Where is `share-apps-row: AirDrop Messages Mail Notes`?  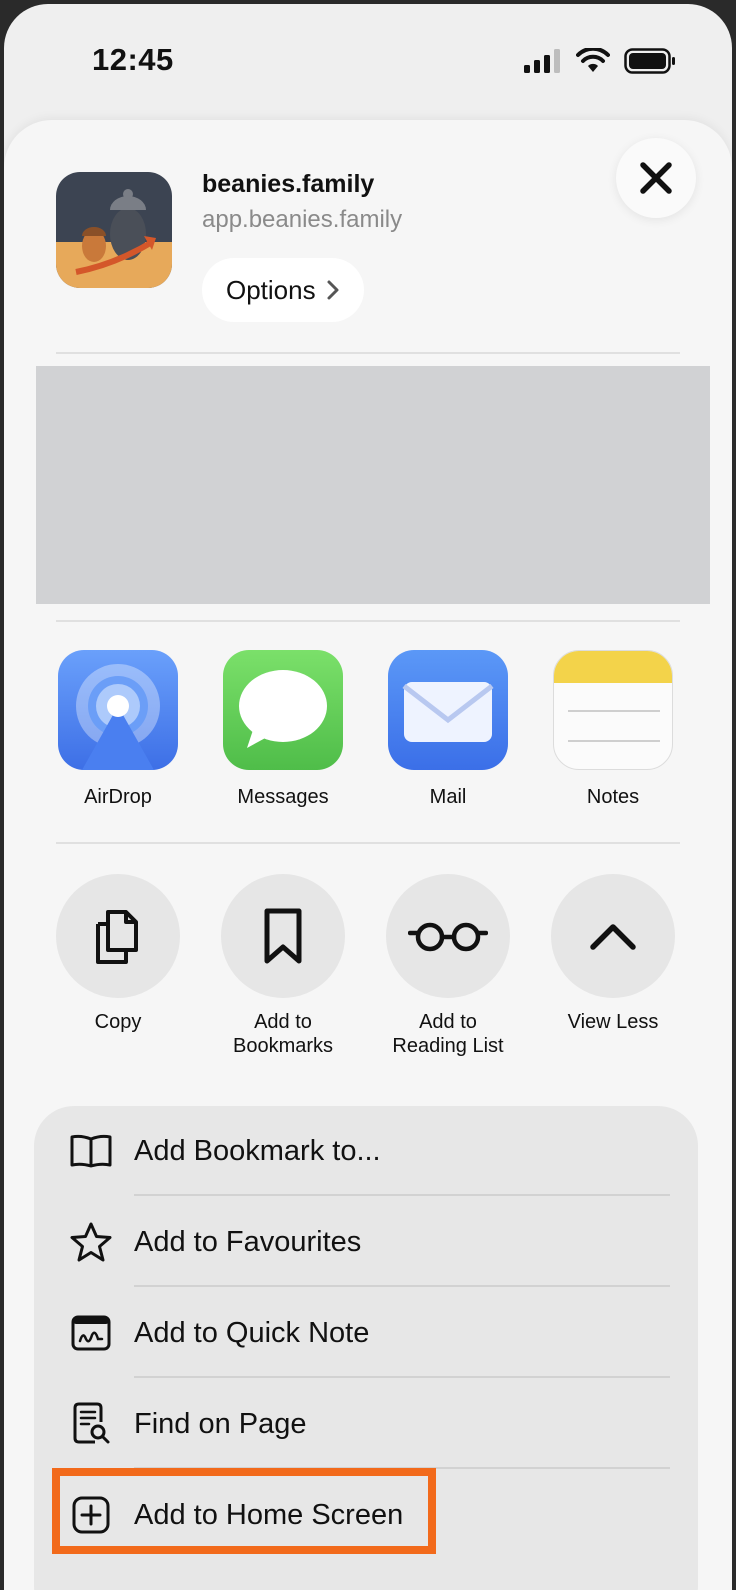 share-apps-row: AirDrop Messages Mail Notes is located at coordinates (368, 735).